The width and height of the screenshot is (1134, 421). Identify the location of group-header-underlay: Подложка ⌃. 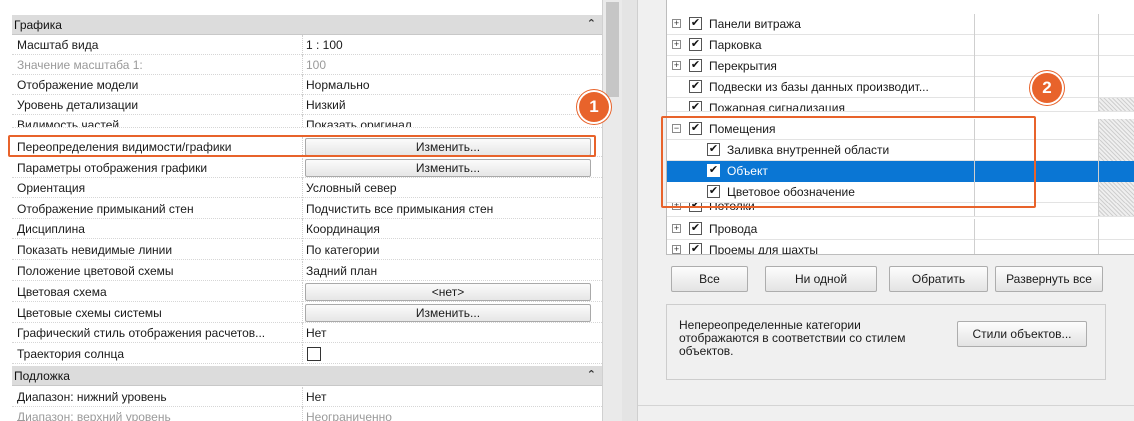
(307, 376).